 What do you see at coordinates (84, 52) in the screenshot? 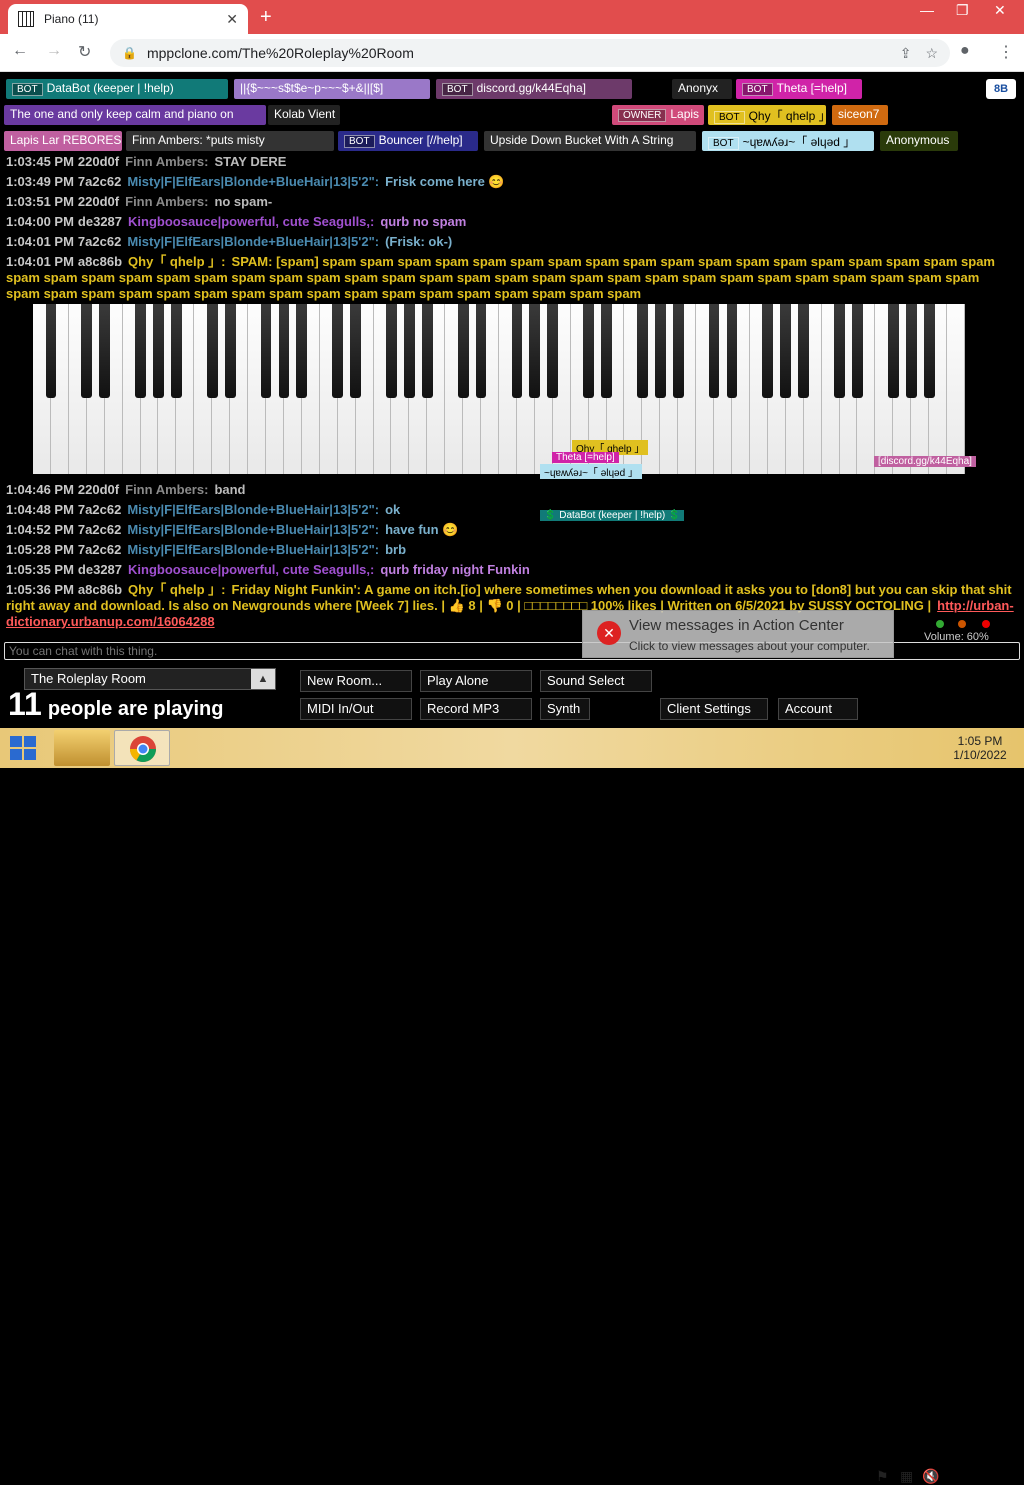
I see `reload-icon: ↻` at bounding box center [84, 52].